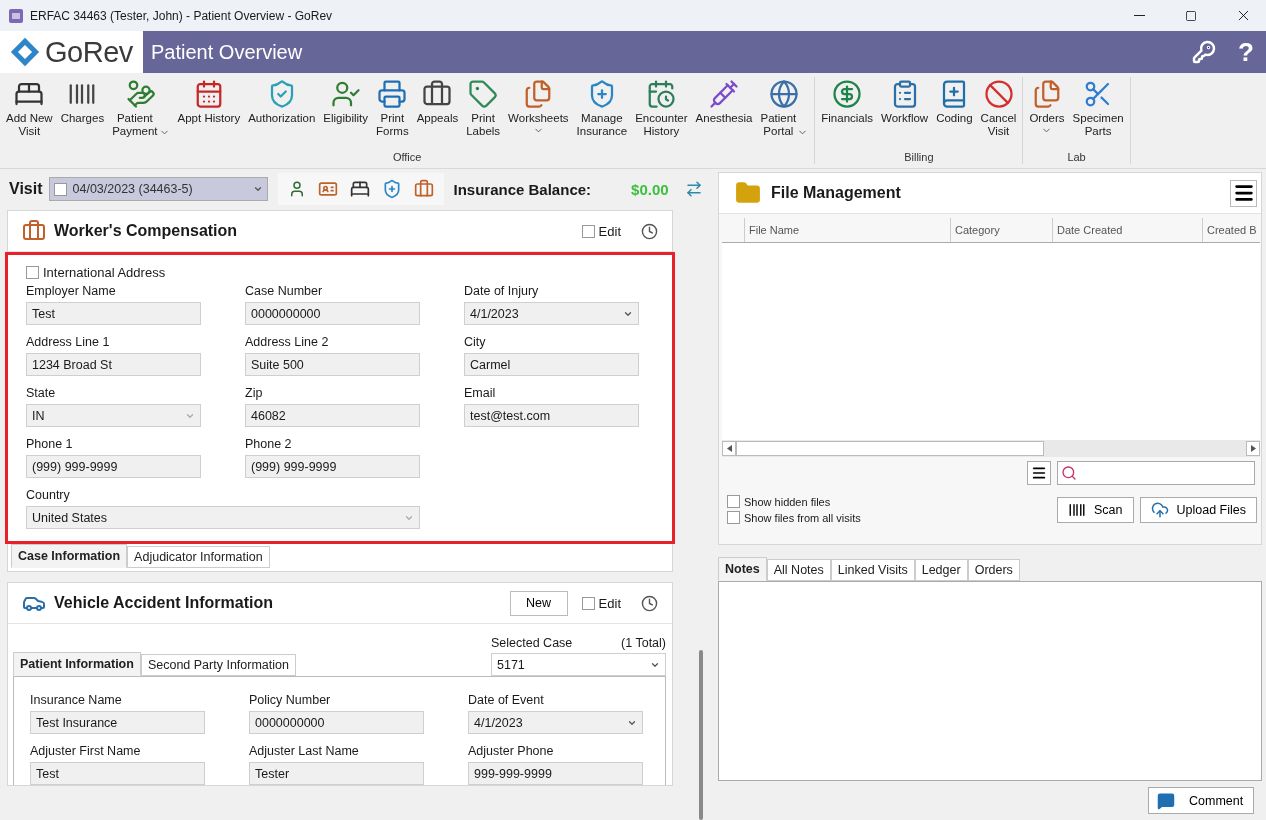 The width and height of the screenshot is (1266, 820). What do you see at coordinates (483, 94) in the screenshot?
I see `tag-icon` at bounding box center [483, 94].